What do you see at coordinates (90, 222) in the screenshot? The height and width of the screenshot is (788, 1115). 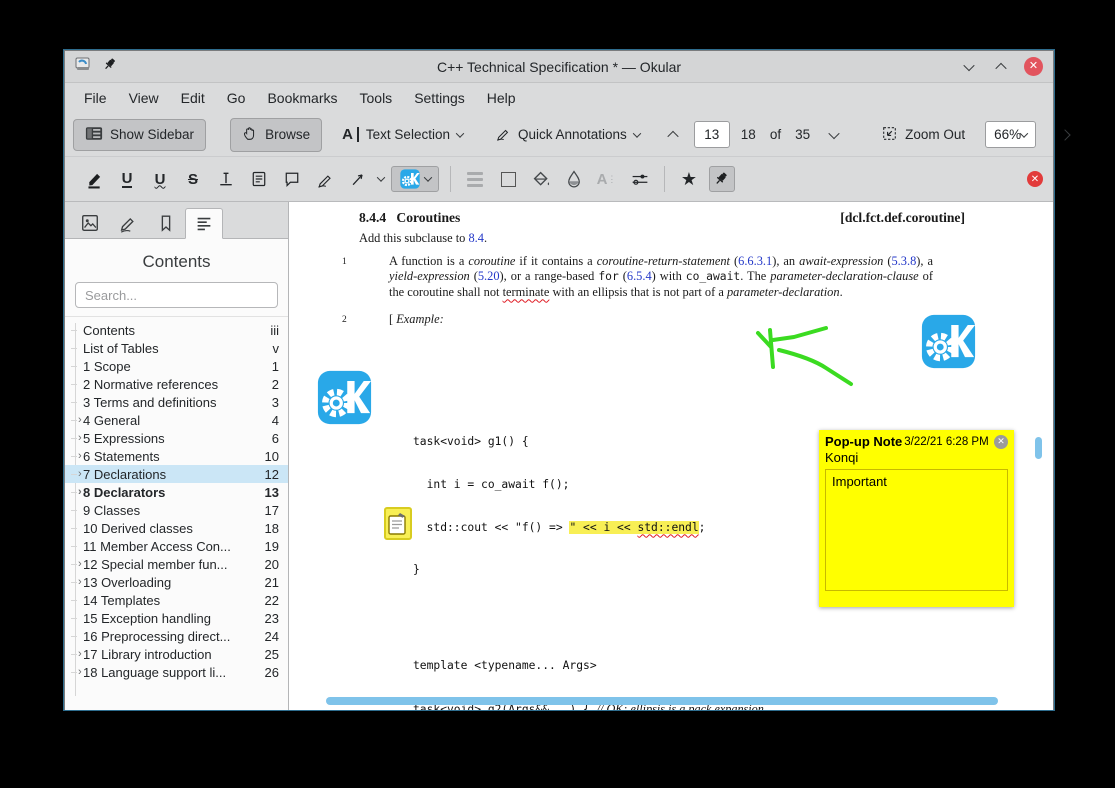 I see `tab-thumbnails` at bounding box center [90, 222].